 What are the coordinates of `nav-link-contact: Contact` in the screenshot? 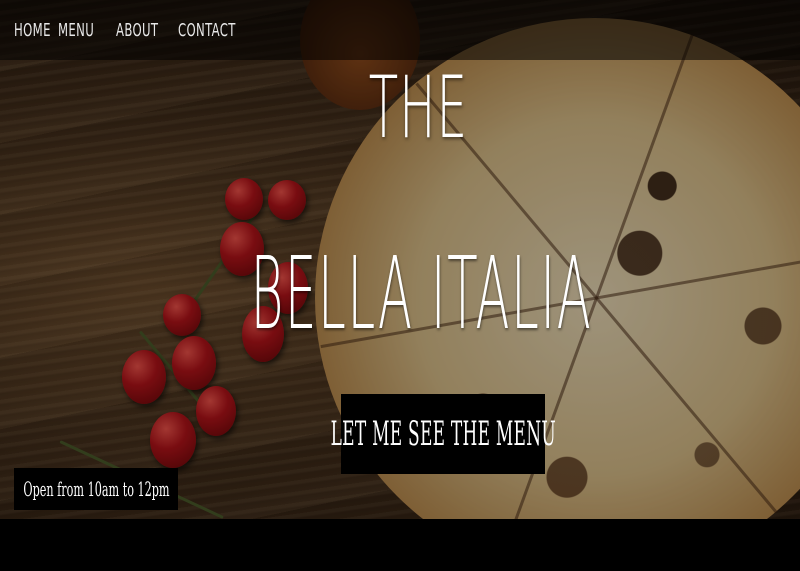 It's located at (207, 30).